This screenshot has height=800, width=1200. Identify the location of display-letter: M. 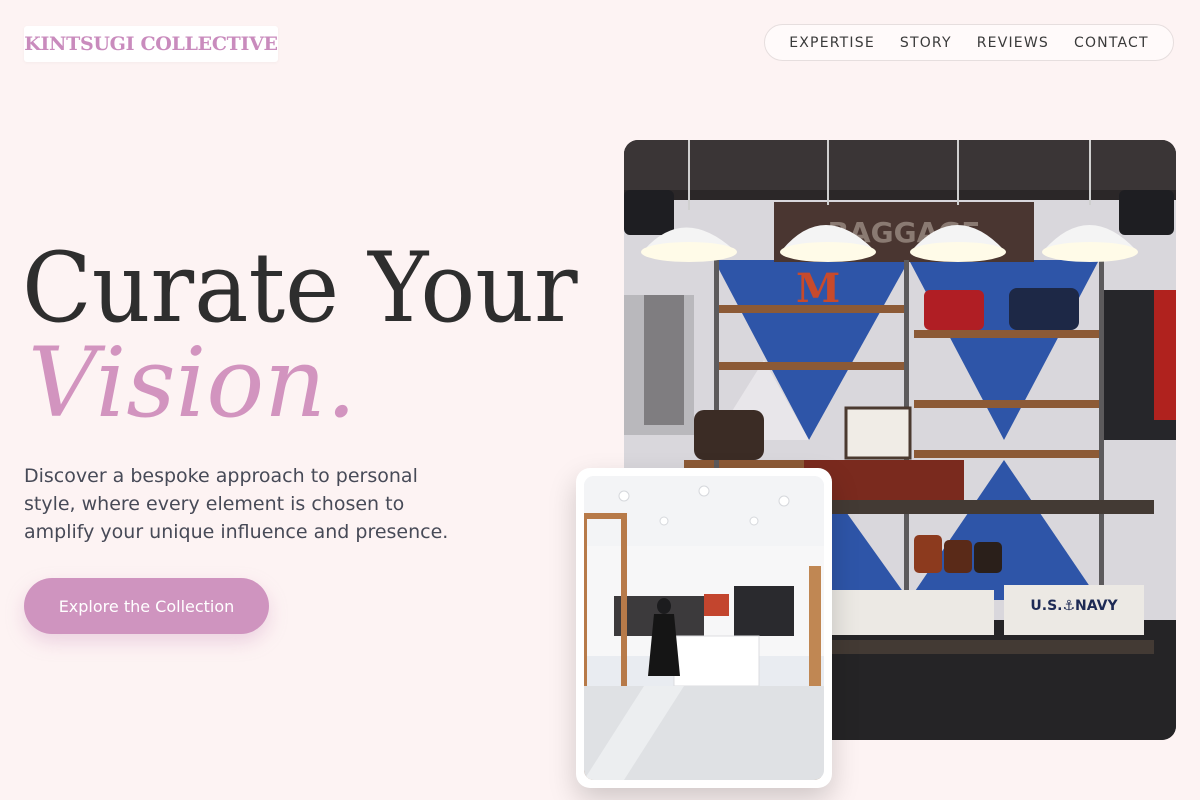
(818, 288).